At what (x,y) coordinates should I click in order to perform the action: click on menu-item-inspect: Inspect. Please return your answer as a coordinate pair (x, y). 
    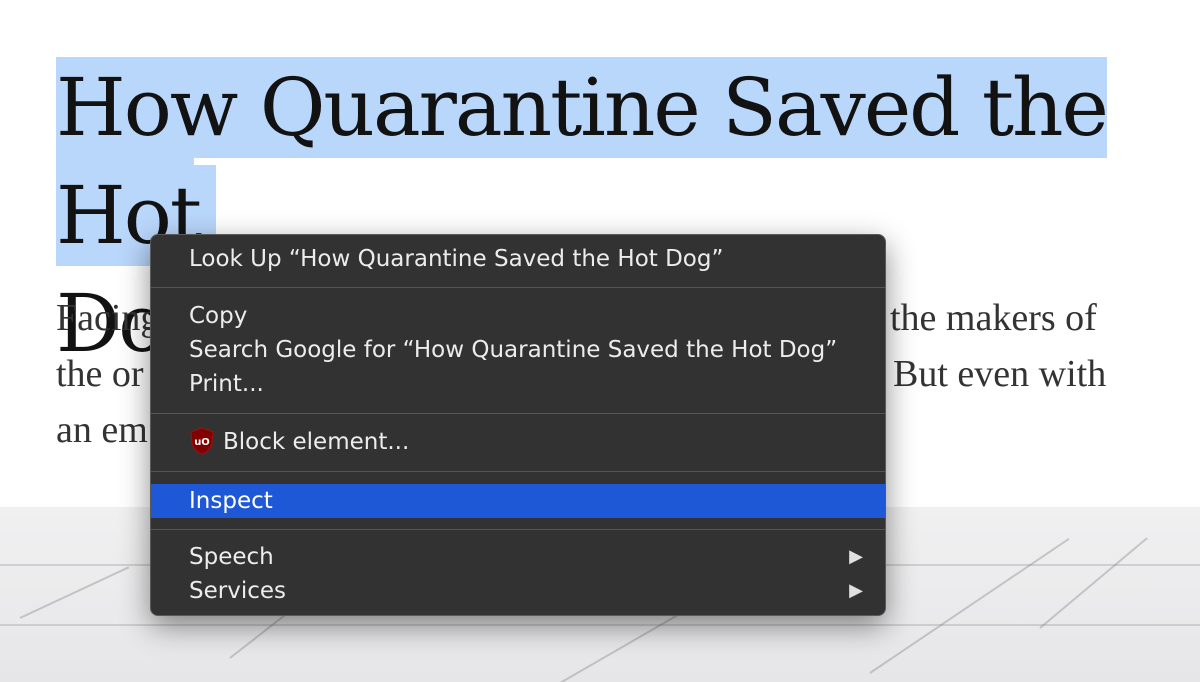
    Looking at the image, I should click on (518, 501).